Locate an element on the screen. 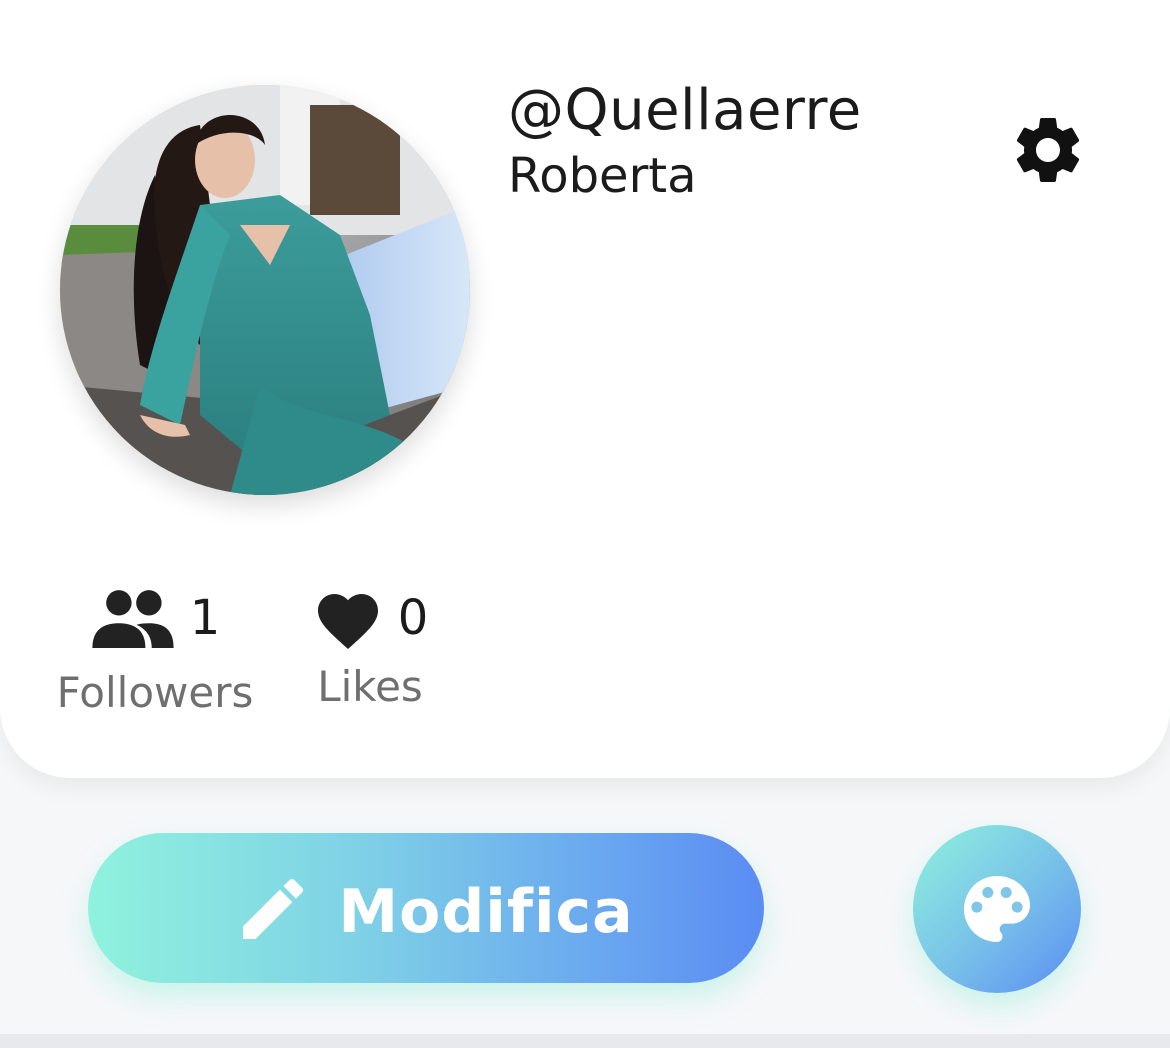 The width and height of the screenshot is (1170, 1048). followers-stat: 1 Followers is located at coordinates (155, 648).